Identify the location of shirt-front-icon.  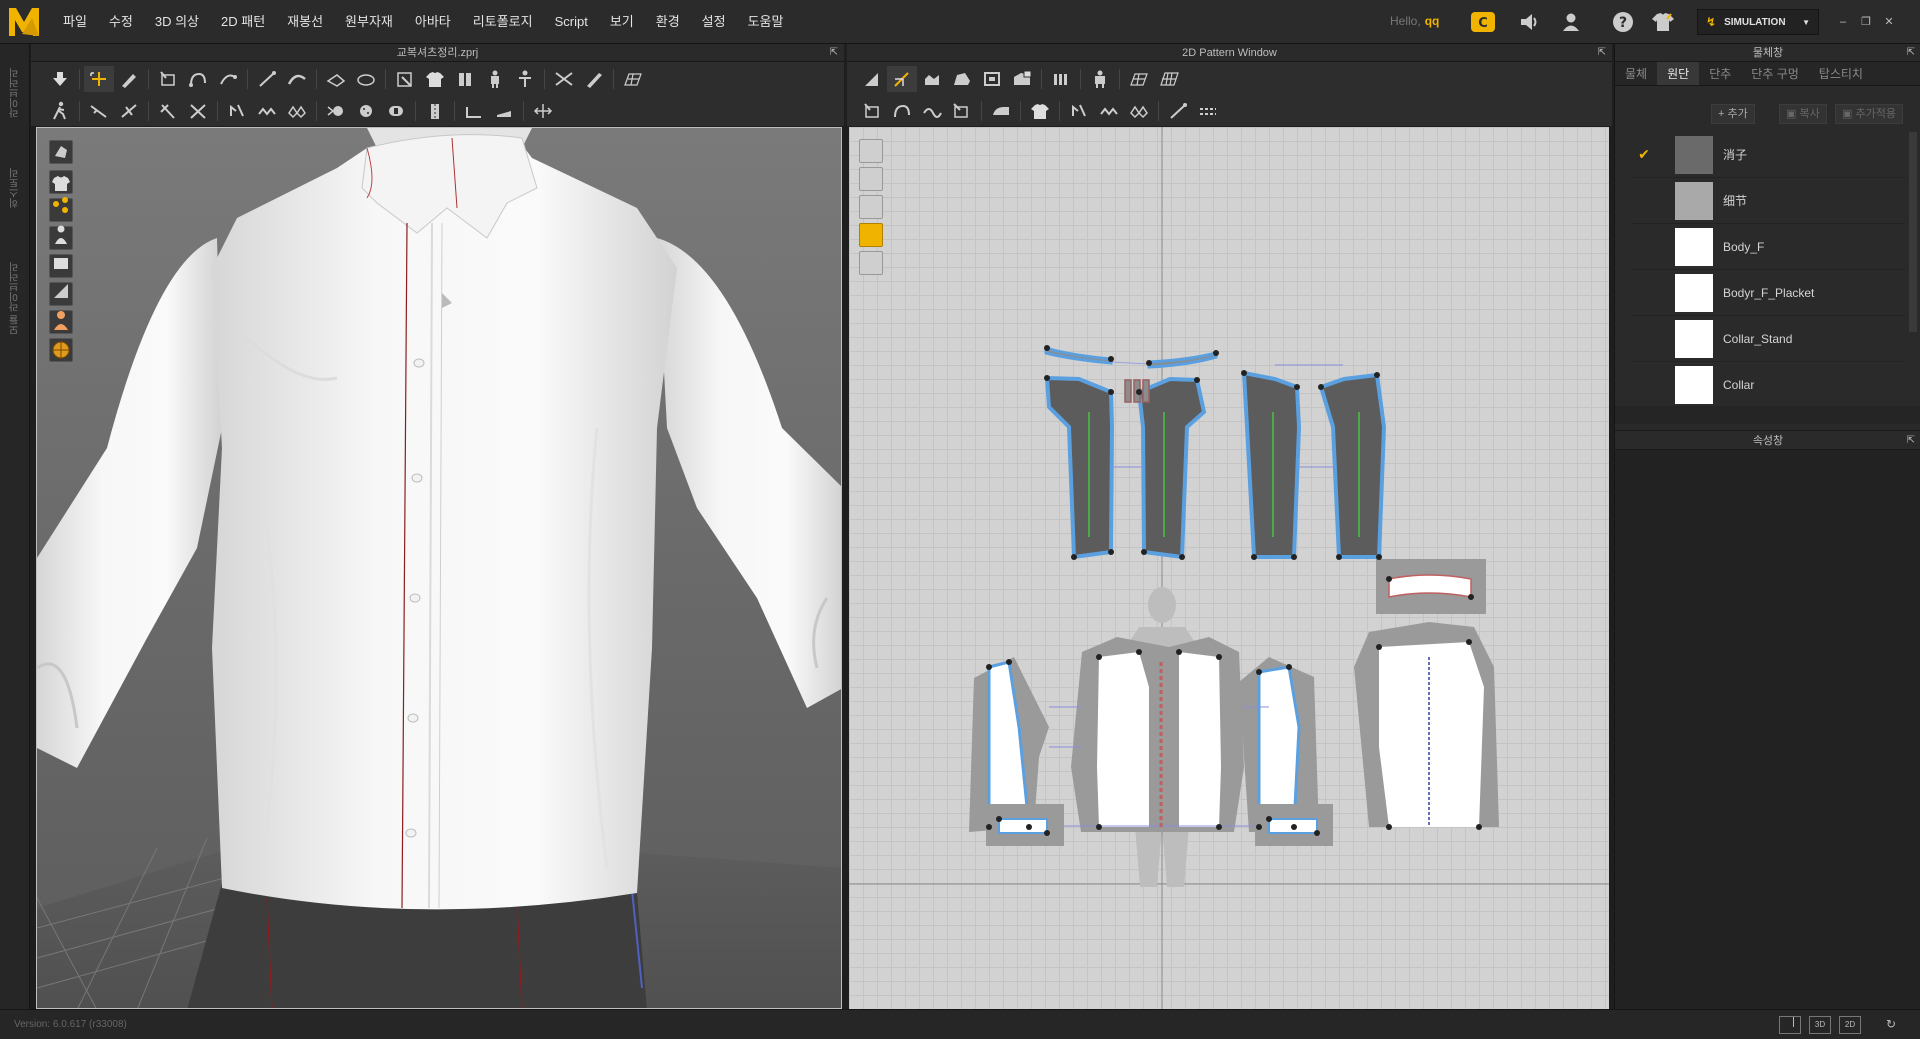
(435, 79).